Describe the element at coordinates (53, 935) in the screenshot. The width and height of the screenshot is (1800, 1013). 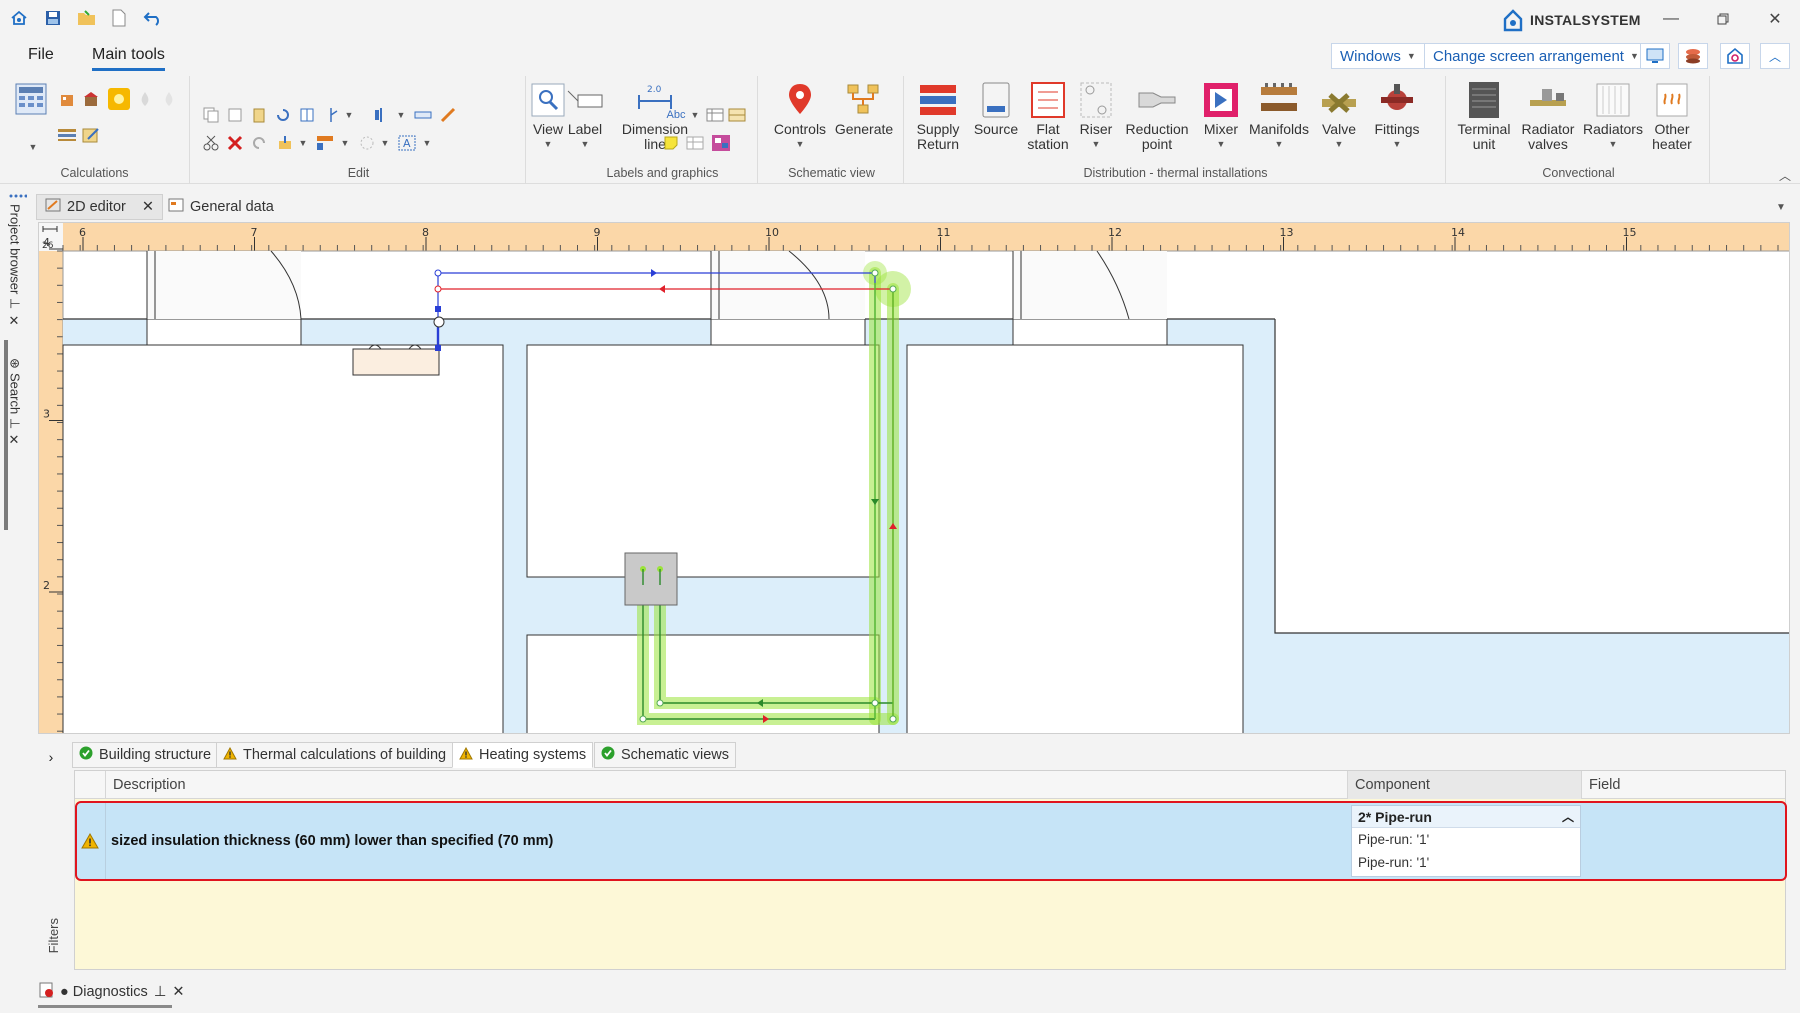
I see `filters-label: Filters` at that location.